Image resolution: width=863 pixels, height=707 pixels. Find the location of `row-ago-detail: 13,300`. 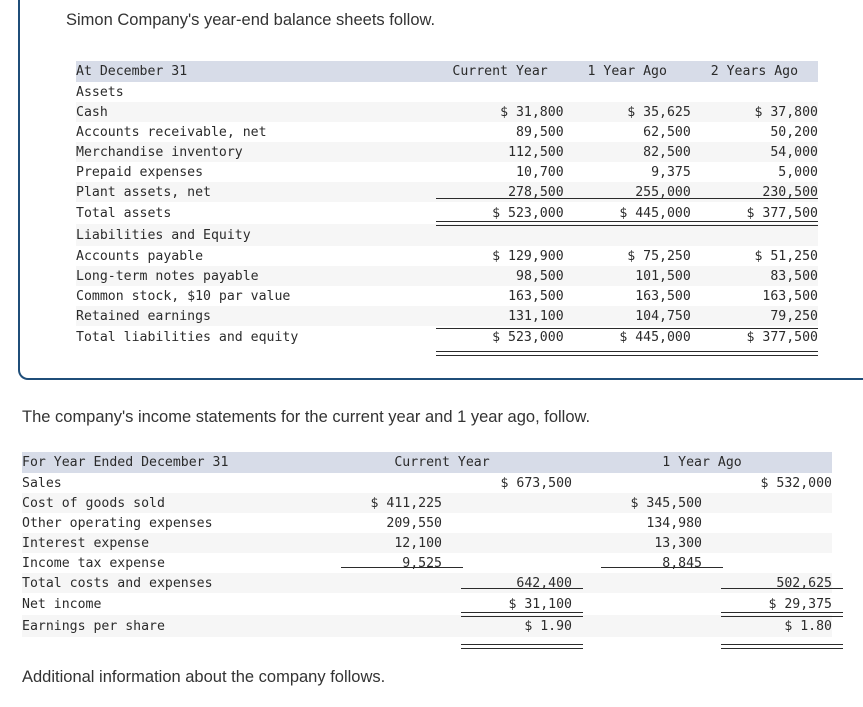

row-ago-detail: 13,300 is located at coordinates (678, 543).